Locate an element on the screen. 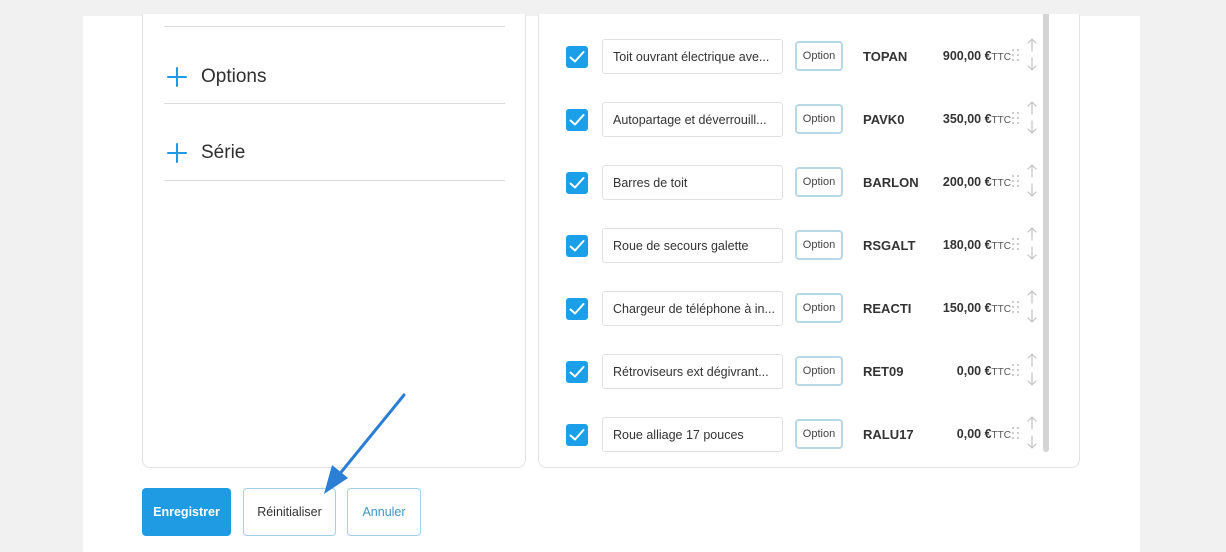 Image resolution: width=1226 pixels, height=552 pixels. equipment-price-value: 900,00 € is located at coordinates (967, 56).